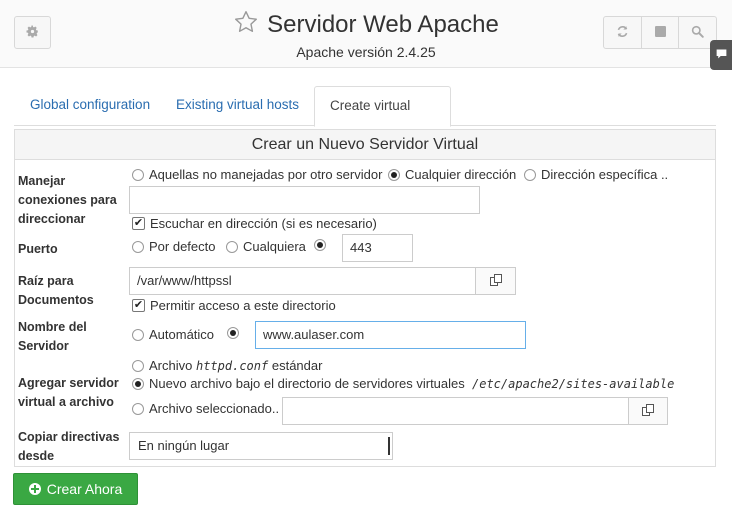  What do you see at coordinates (263, 223) in the screenshot?
I see `listen-checkbox-label: Escuchar en dirección (si es necesario)` at bounding box center [263, 223].